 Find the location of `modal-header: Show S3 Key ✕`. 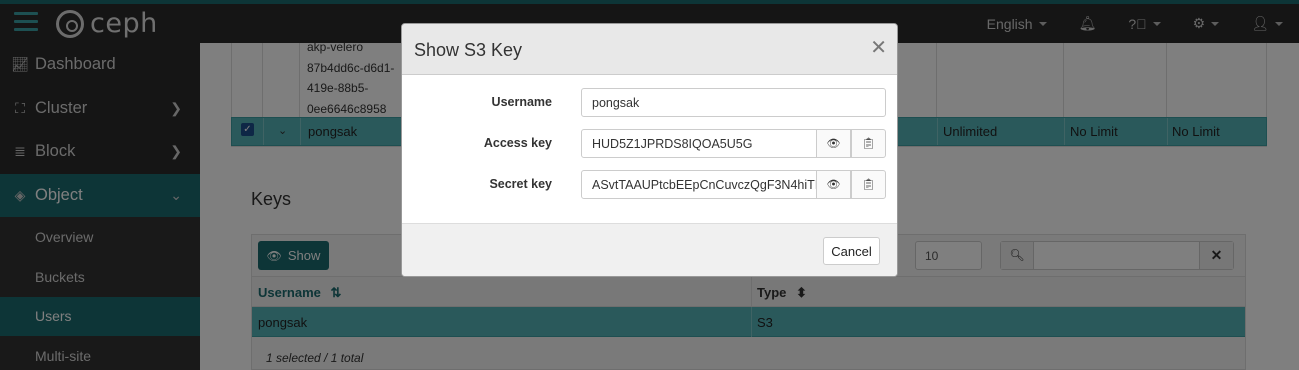

modal-header: Show S3 Key ✕ is located at coordinates (649, 49).